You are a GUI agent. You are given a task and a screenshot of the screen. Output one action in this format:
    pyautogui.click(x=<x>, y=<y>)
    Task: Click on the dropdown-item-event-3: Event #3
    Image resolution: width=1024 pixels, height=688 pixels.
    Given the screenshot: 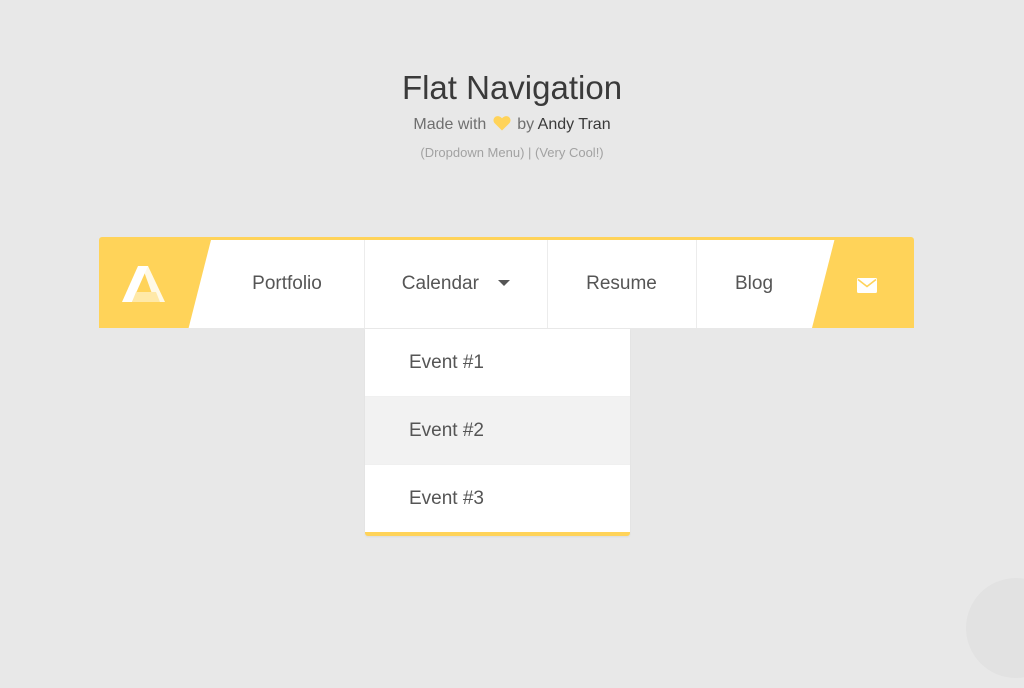 What is the action you would take?
    pyautogui.click(x=497, y=498)
    